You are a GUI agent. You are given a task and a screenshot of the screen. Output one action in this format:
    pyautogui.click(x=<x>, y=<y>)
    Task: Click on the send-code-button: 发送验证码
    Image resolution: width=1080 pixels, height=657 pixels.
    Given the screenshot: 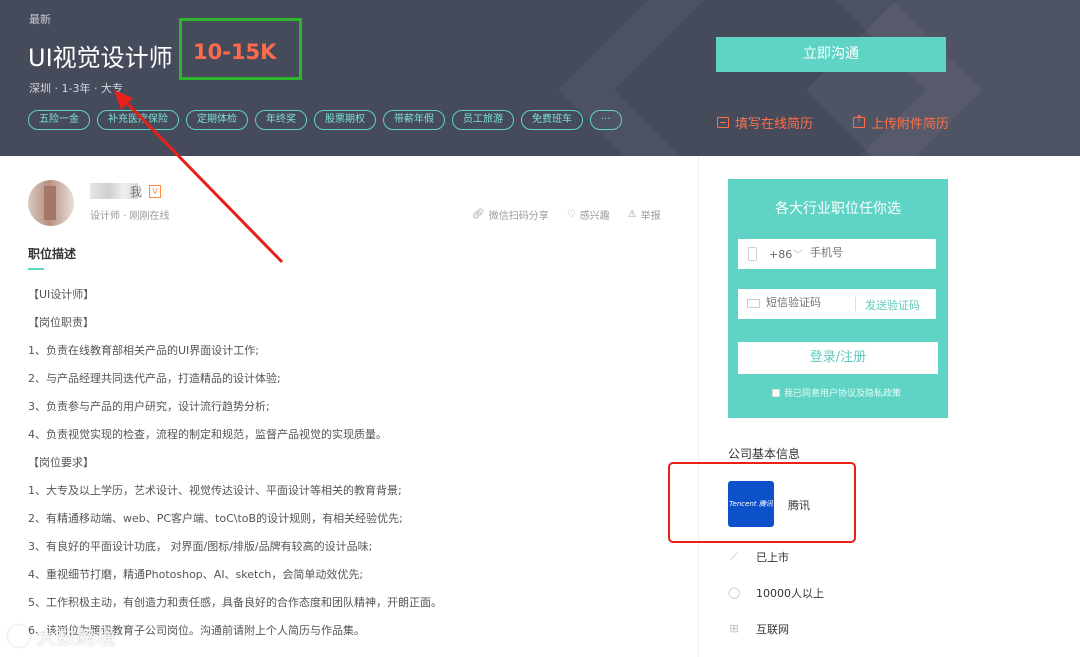 What is the action you would take?
    pyautogui.click(x=892, y=305)
    